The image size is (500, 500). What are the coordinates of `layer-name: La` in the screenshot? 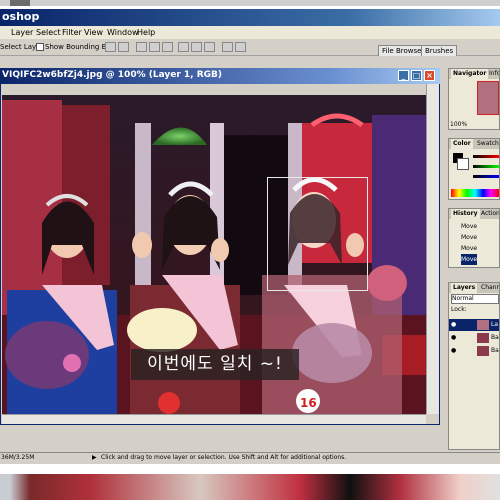 It's located at (495, 324).